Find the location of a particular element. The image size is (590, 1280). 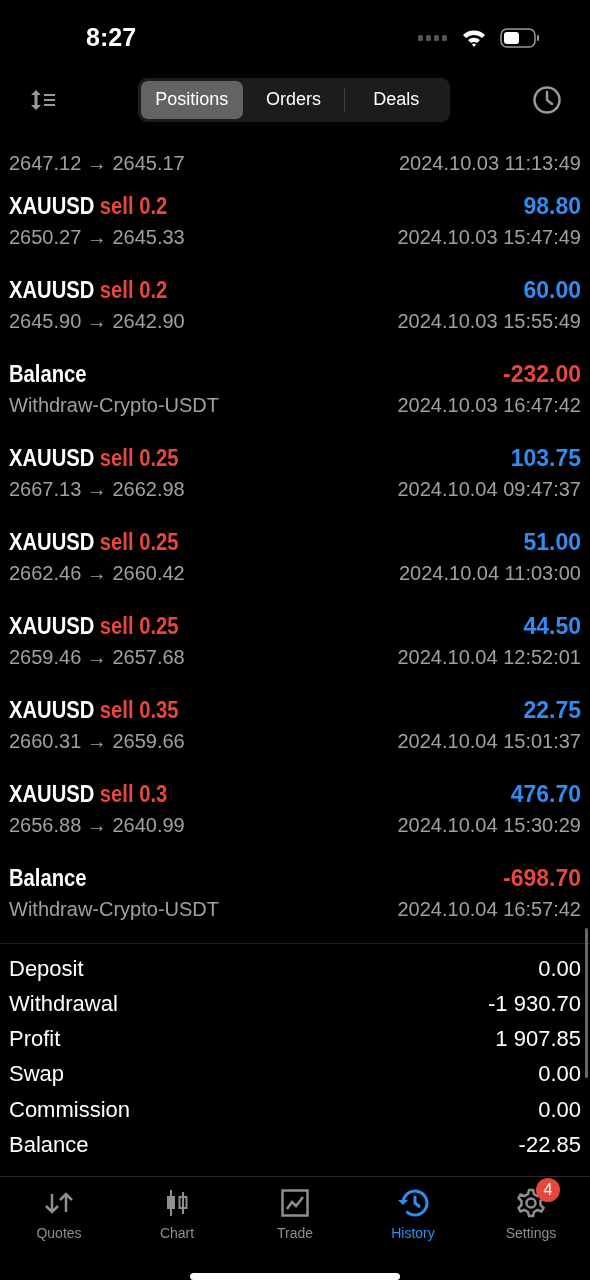

line-chart-icon is located at coordinates (295, 1203).